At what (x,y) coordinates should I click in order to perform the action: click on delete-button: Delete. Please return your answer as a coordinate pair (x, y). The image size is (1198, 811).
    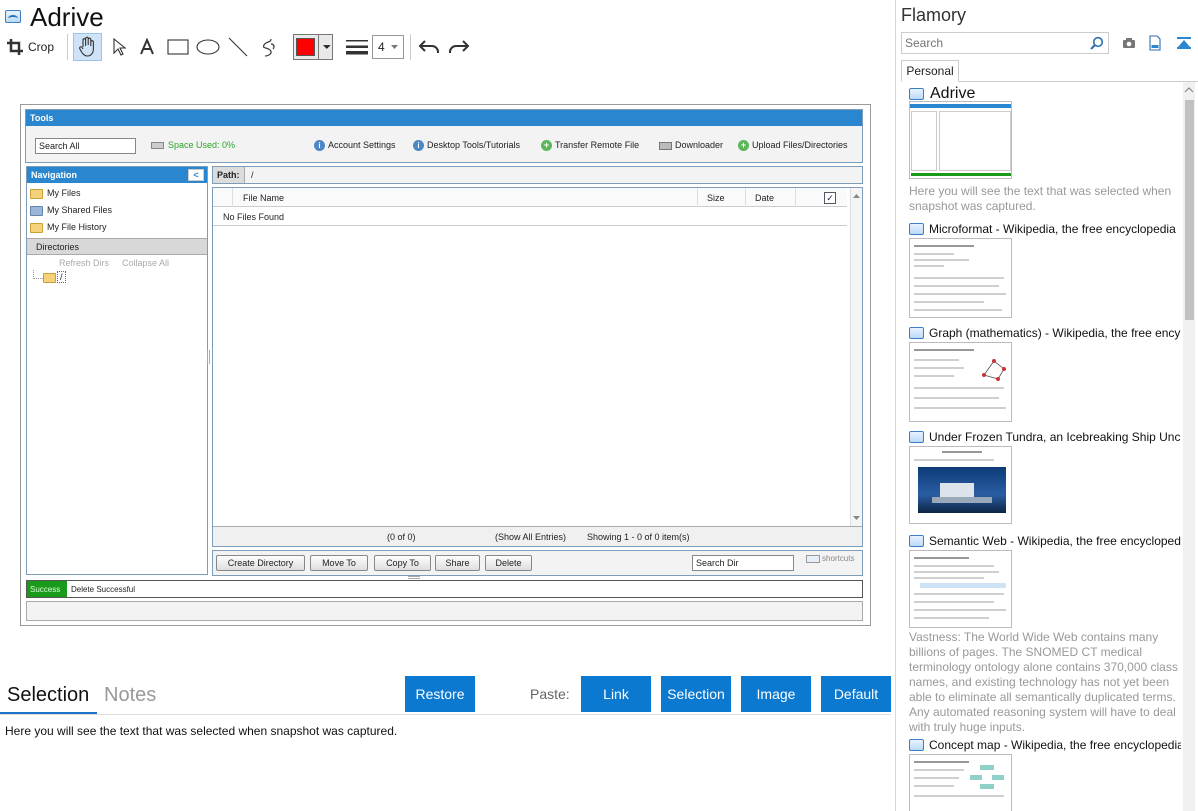
    Looking at the image, I should click on (508, 563).